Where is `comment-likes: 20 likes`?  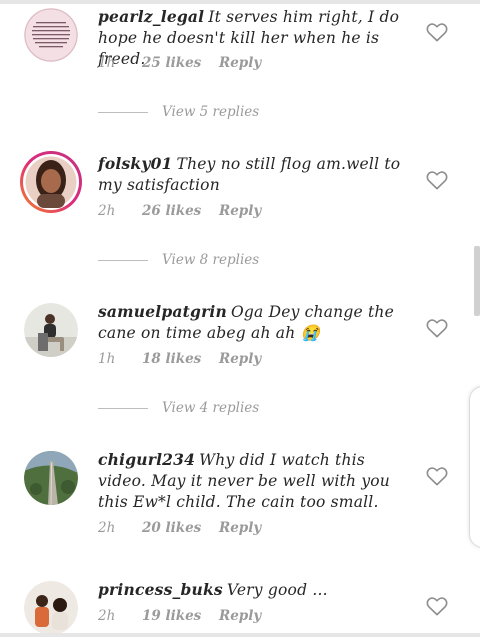
comment-likes: 20 likes is located at coordinates (180, 528).